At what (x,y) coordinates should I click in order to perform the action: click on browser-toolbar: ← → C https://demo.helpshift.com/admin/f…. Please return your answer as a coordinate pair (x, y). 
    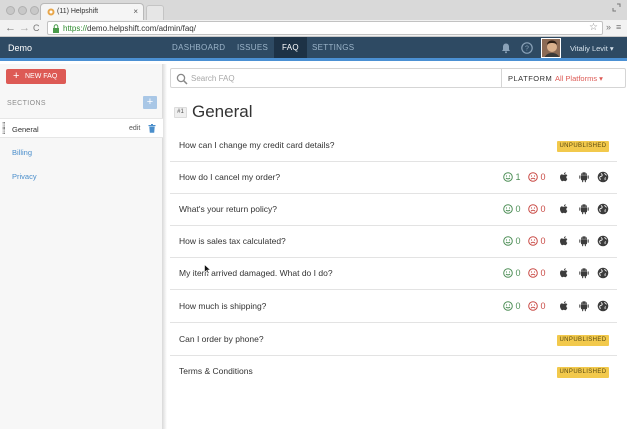
    Looking at the image, I should click on (313, 28).